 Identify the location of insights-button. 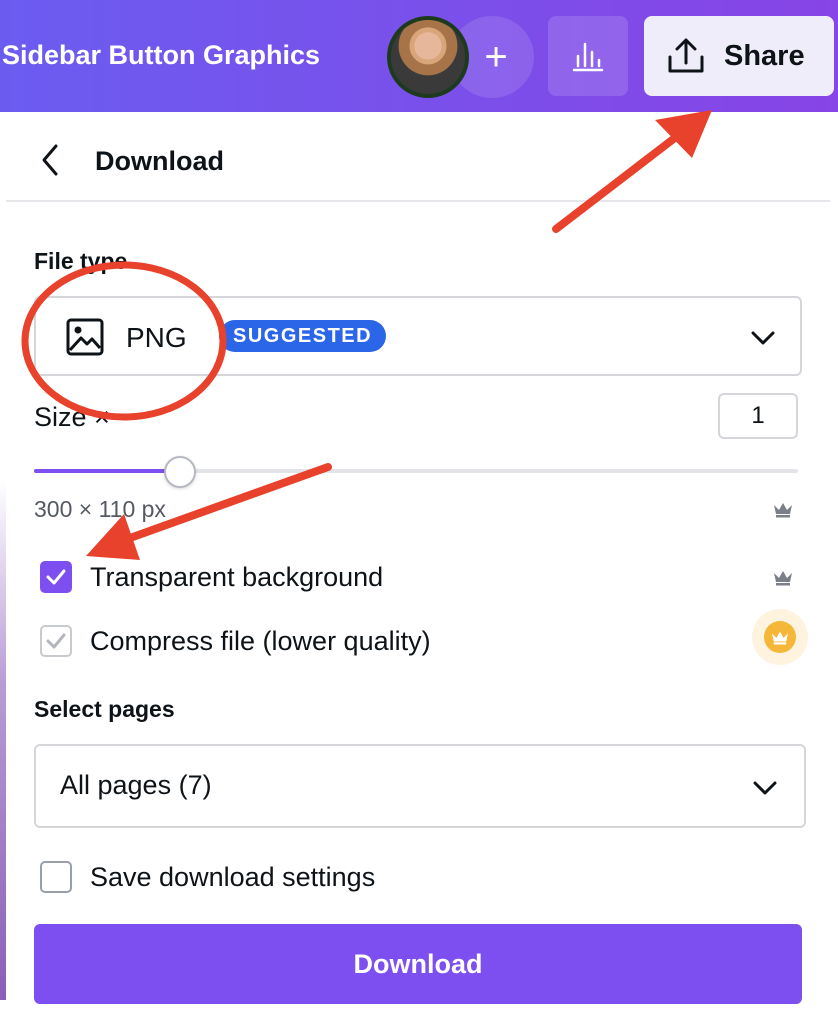
(588, 56).